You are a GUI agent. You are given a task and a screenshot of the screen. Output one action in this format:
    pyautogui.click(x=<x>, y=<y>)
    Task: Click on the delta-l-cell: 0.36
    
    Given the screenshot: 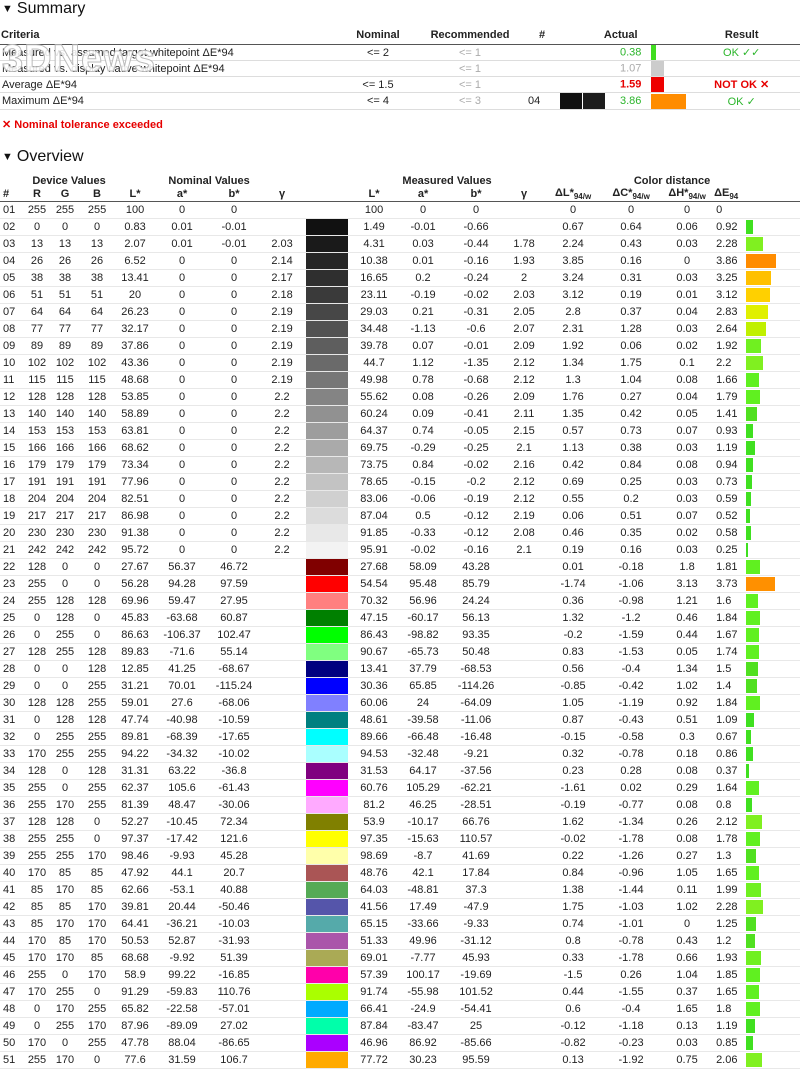 What is the action you would take?
    pyautogui.click(x=573, y=601)
    